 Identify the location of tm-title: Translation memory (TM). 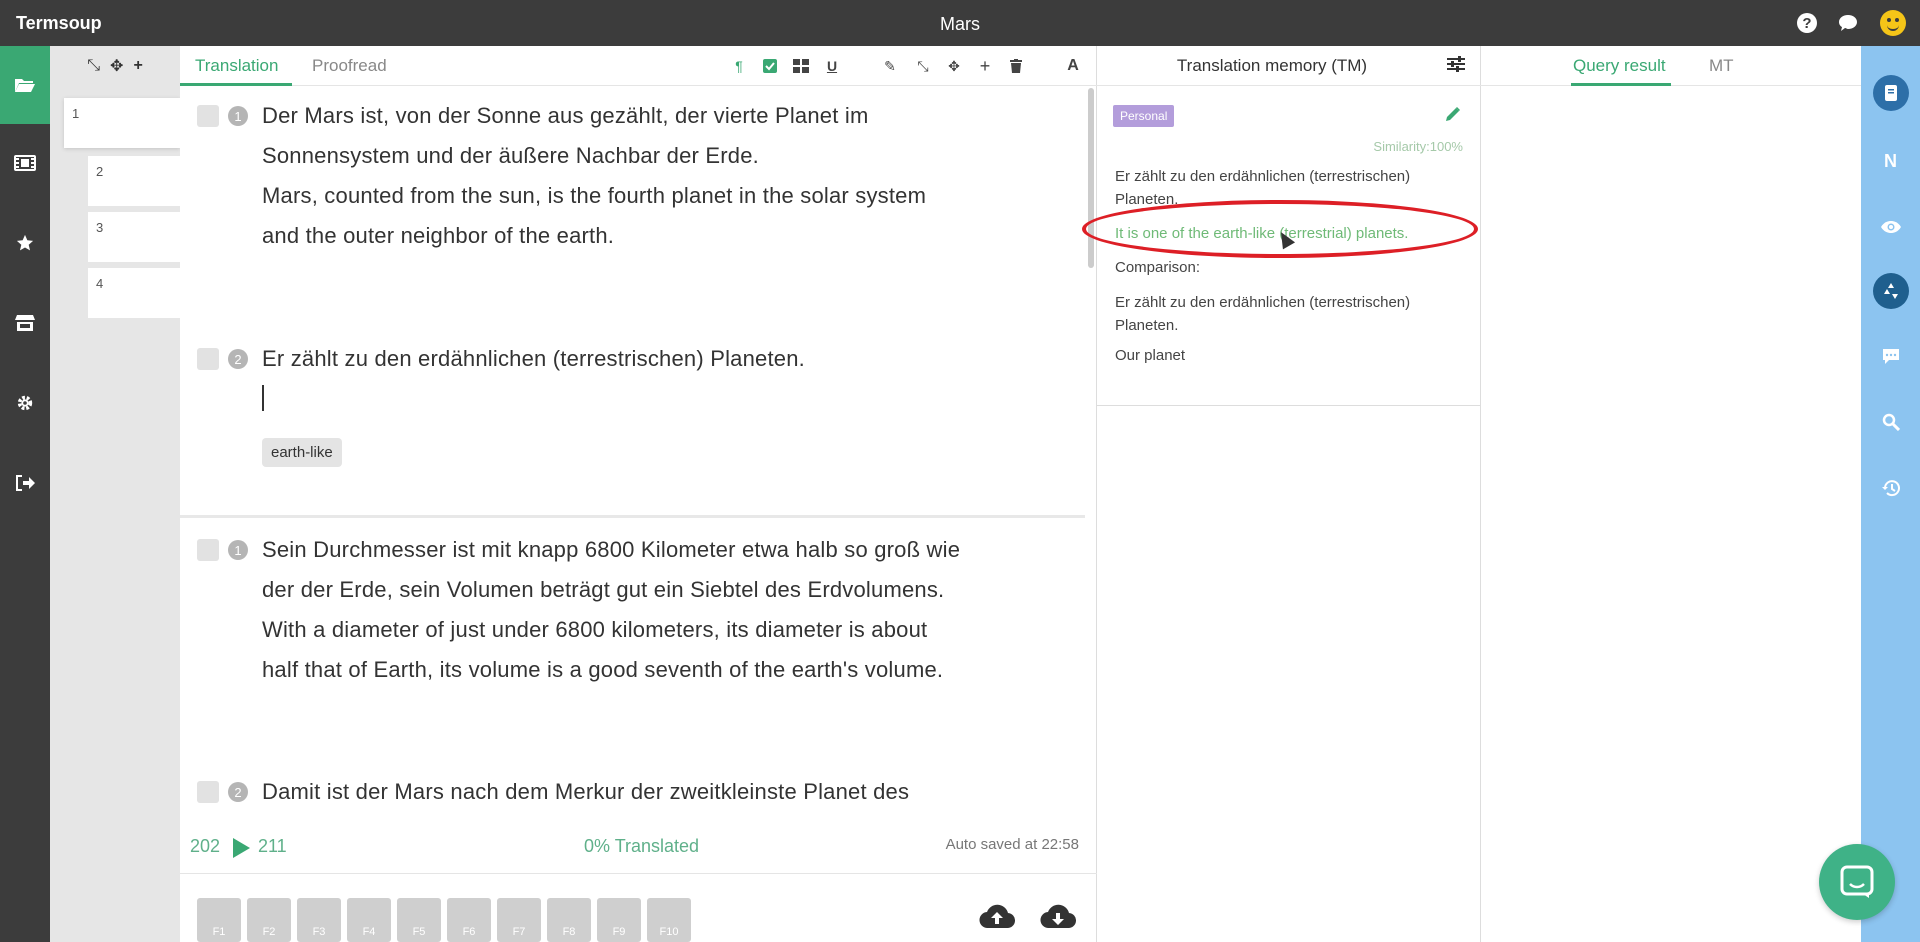
(1272, 65).